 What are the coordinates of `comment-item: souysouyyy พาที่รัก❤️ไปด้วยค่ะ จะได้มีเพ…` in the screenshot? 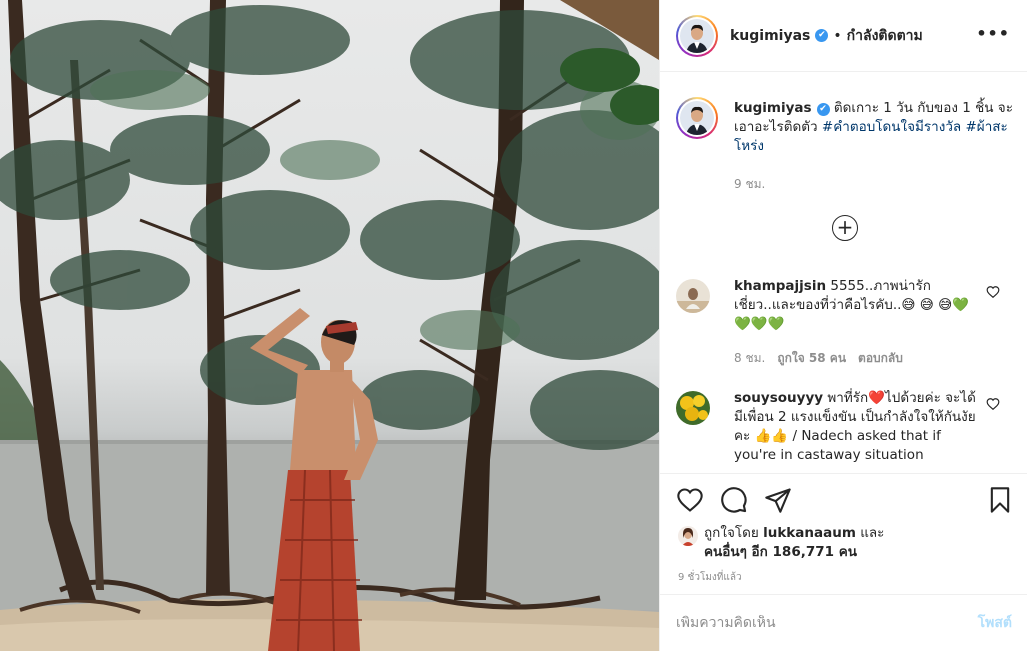 It's located at (846, 431).